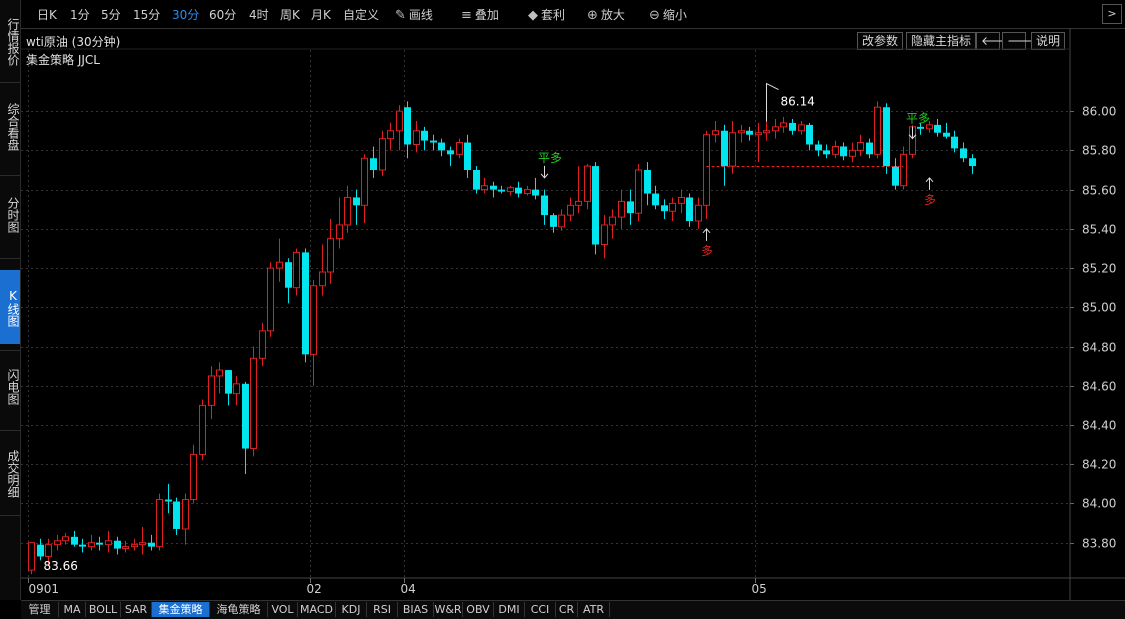 This screenshot has width=1125, height=619. Describe the element at coordinates (1099, 151) in the screenshot. I see `y-tick-label: 85.80` at that location.